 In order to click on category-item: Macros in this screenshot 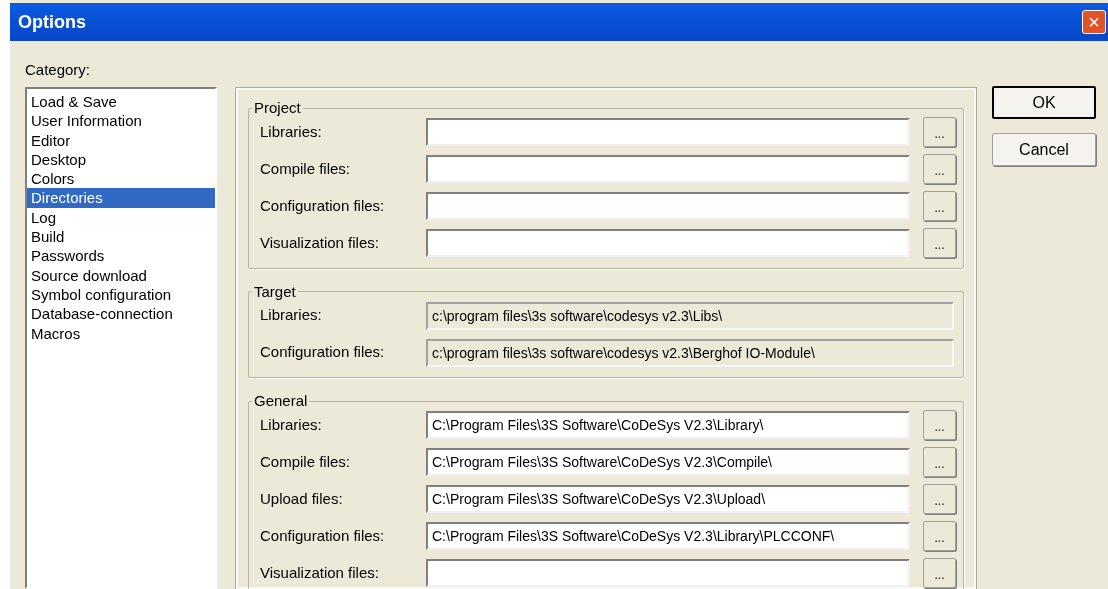, I will do `click(121, 333)`.